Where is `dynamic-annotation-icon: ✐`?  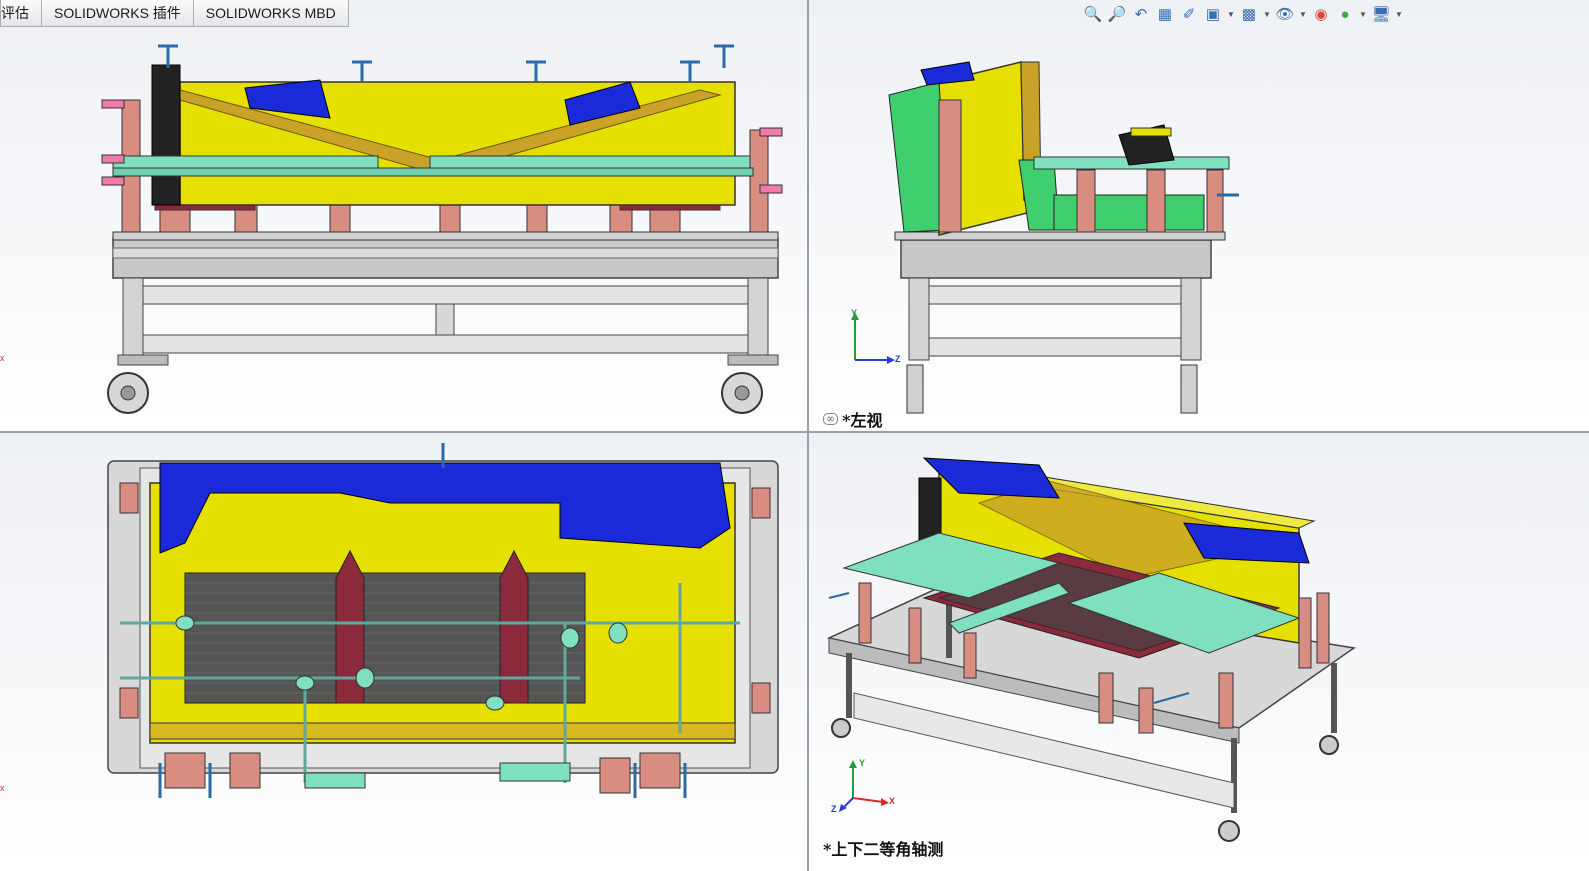 dynamic-annotation-icon: ✐ is located at coordinates (1189, 14).